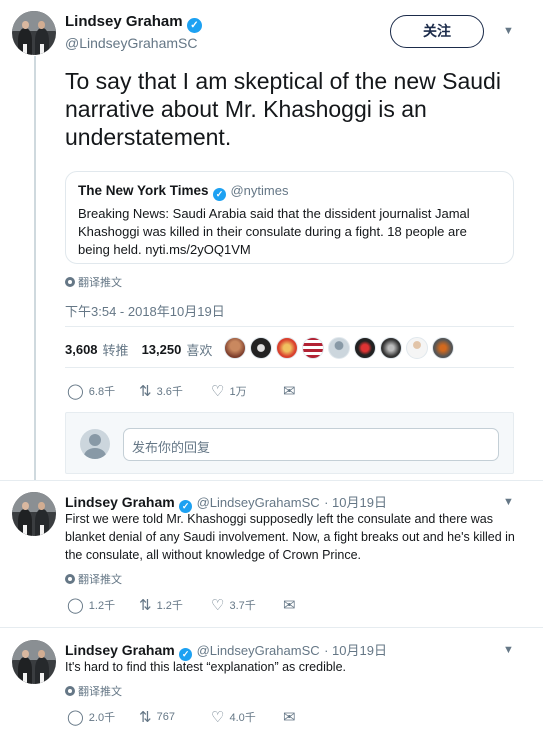 This screenshot has width=543, height=729. Describe the element at coordinates (143, 190) in the screenshot. I see `quoted-author-name: The New York Times` at that location.